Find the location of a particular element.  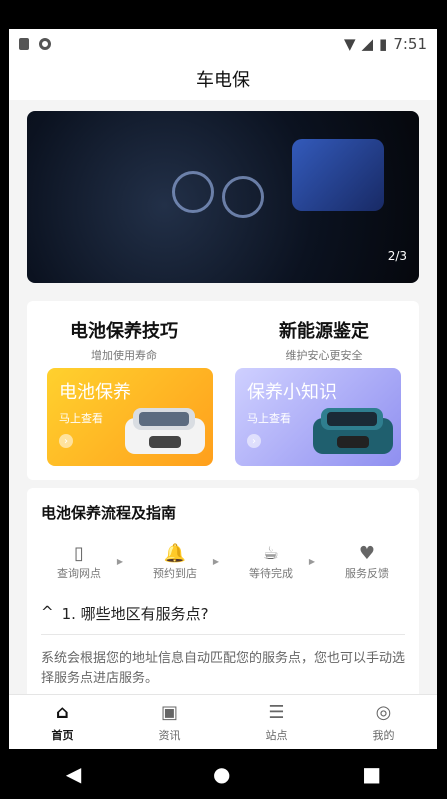

tab-label: 资讯 is located at coordinates (169, 735).